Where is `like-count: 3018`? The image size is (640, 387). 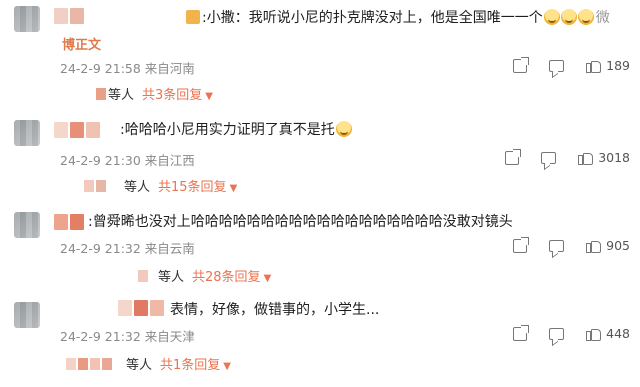
like-count: 3018 is located at coordinates (614, 157).